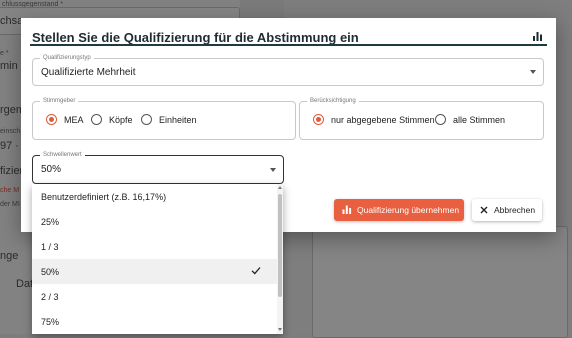  I want to click on menu-scrollbar, so click(280, 259).